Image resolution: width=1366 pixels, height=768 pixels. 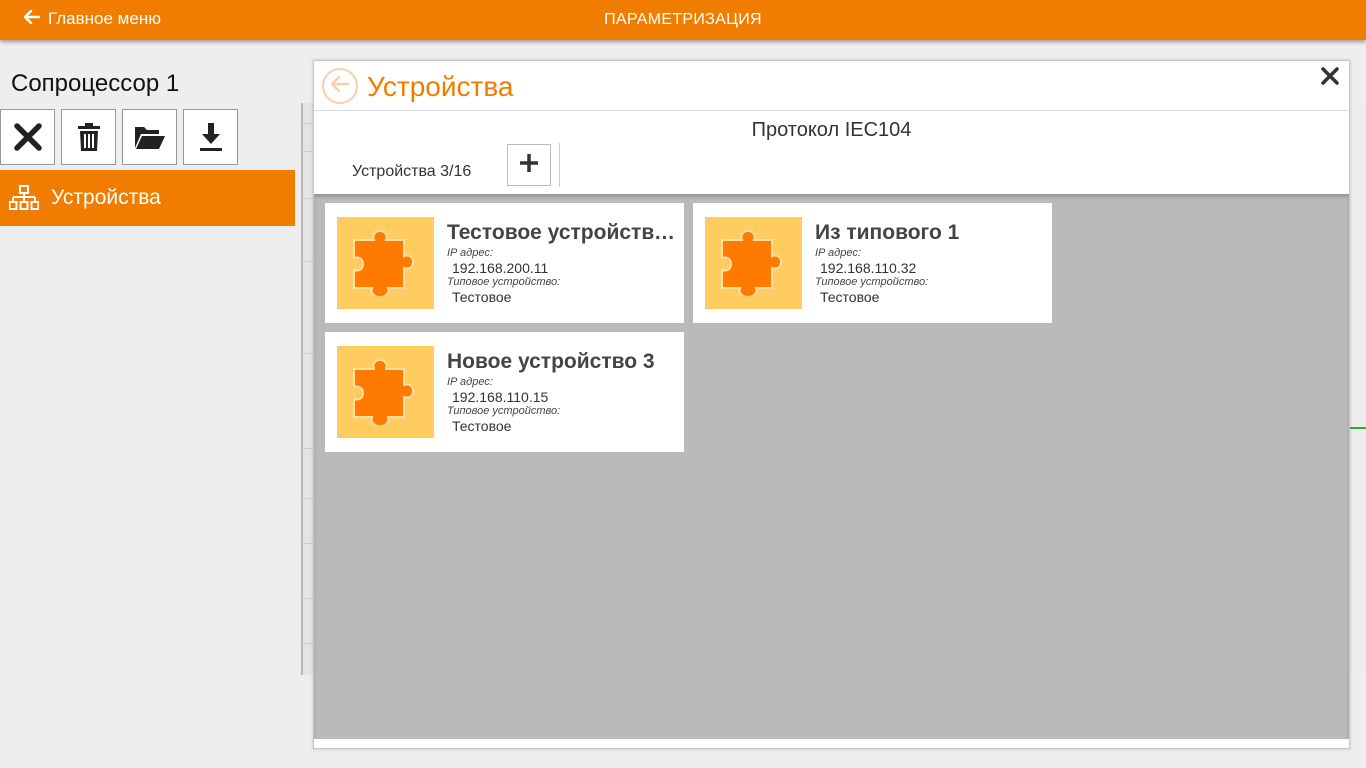 What do you see at coordinates (412, 171) in the screenshot?
I see `devices-count: Устройства 3/16` at bounding box center [412, 171].